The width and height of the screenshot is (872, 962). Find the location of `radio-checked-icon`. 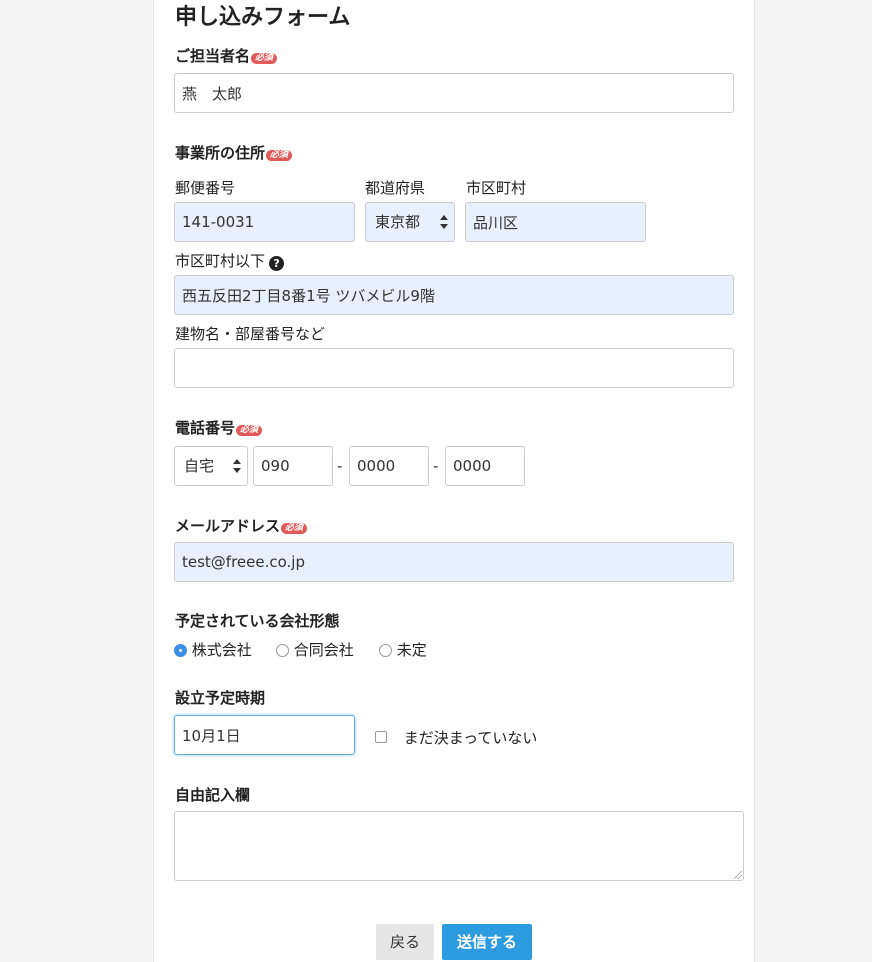

radio-checked-icon is located at coordinates (180, 650).